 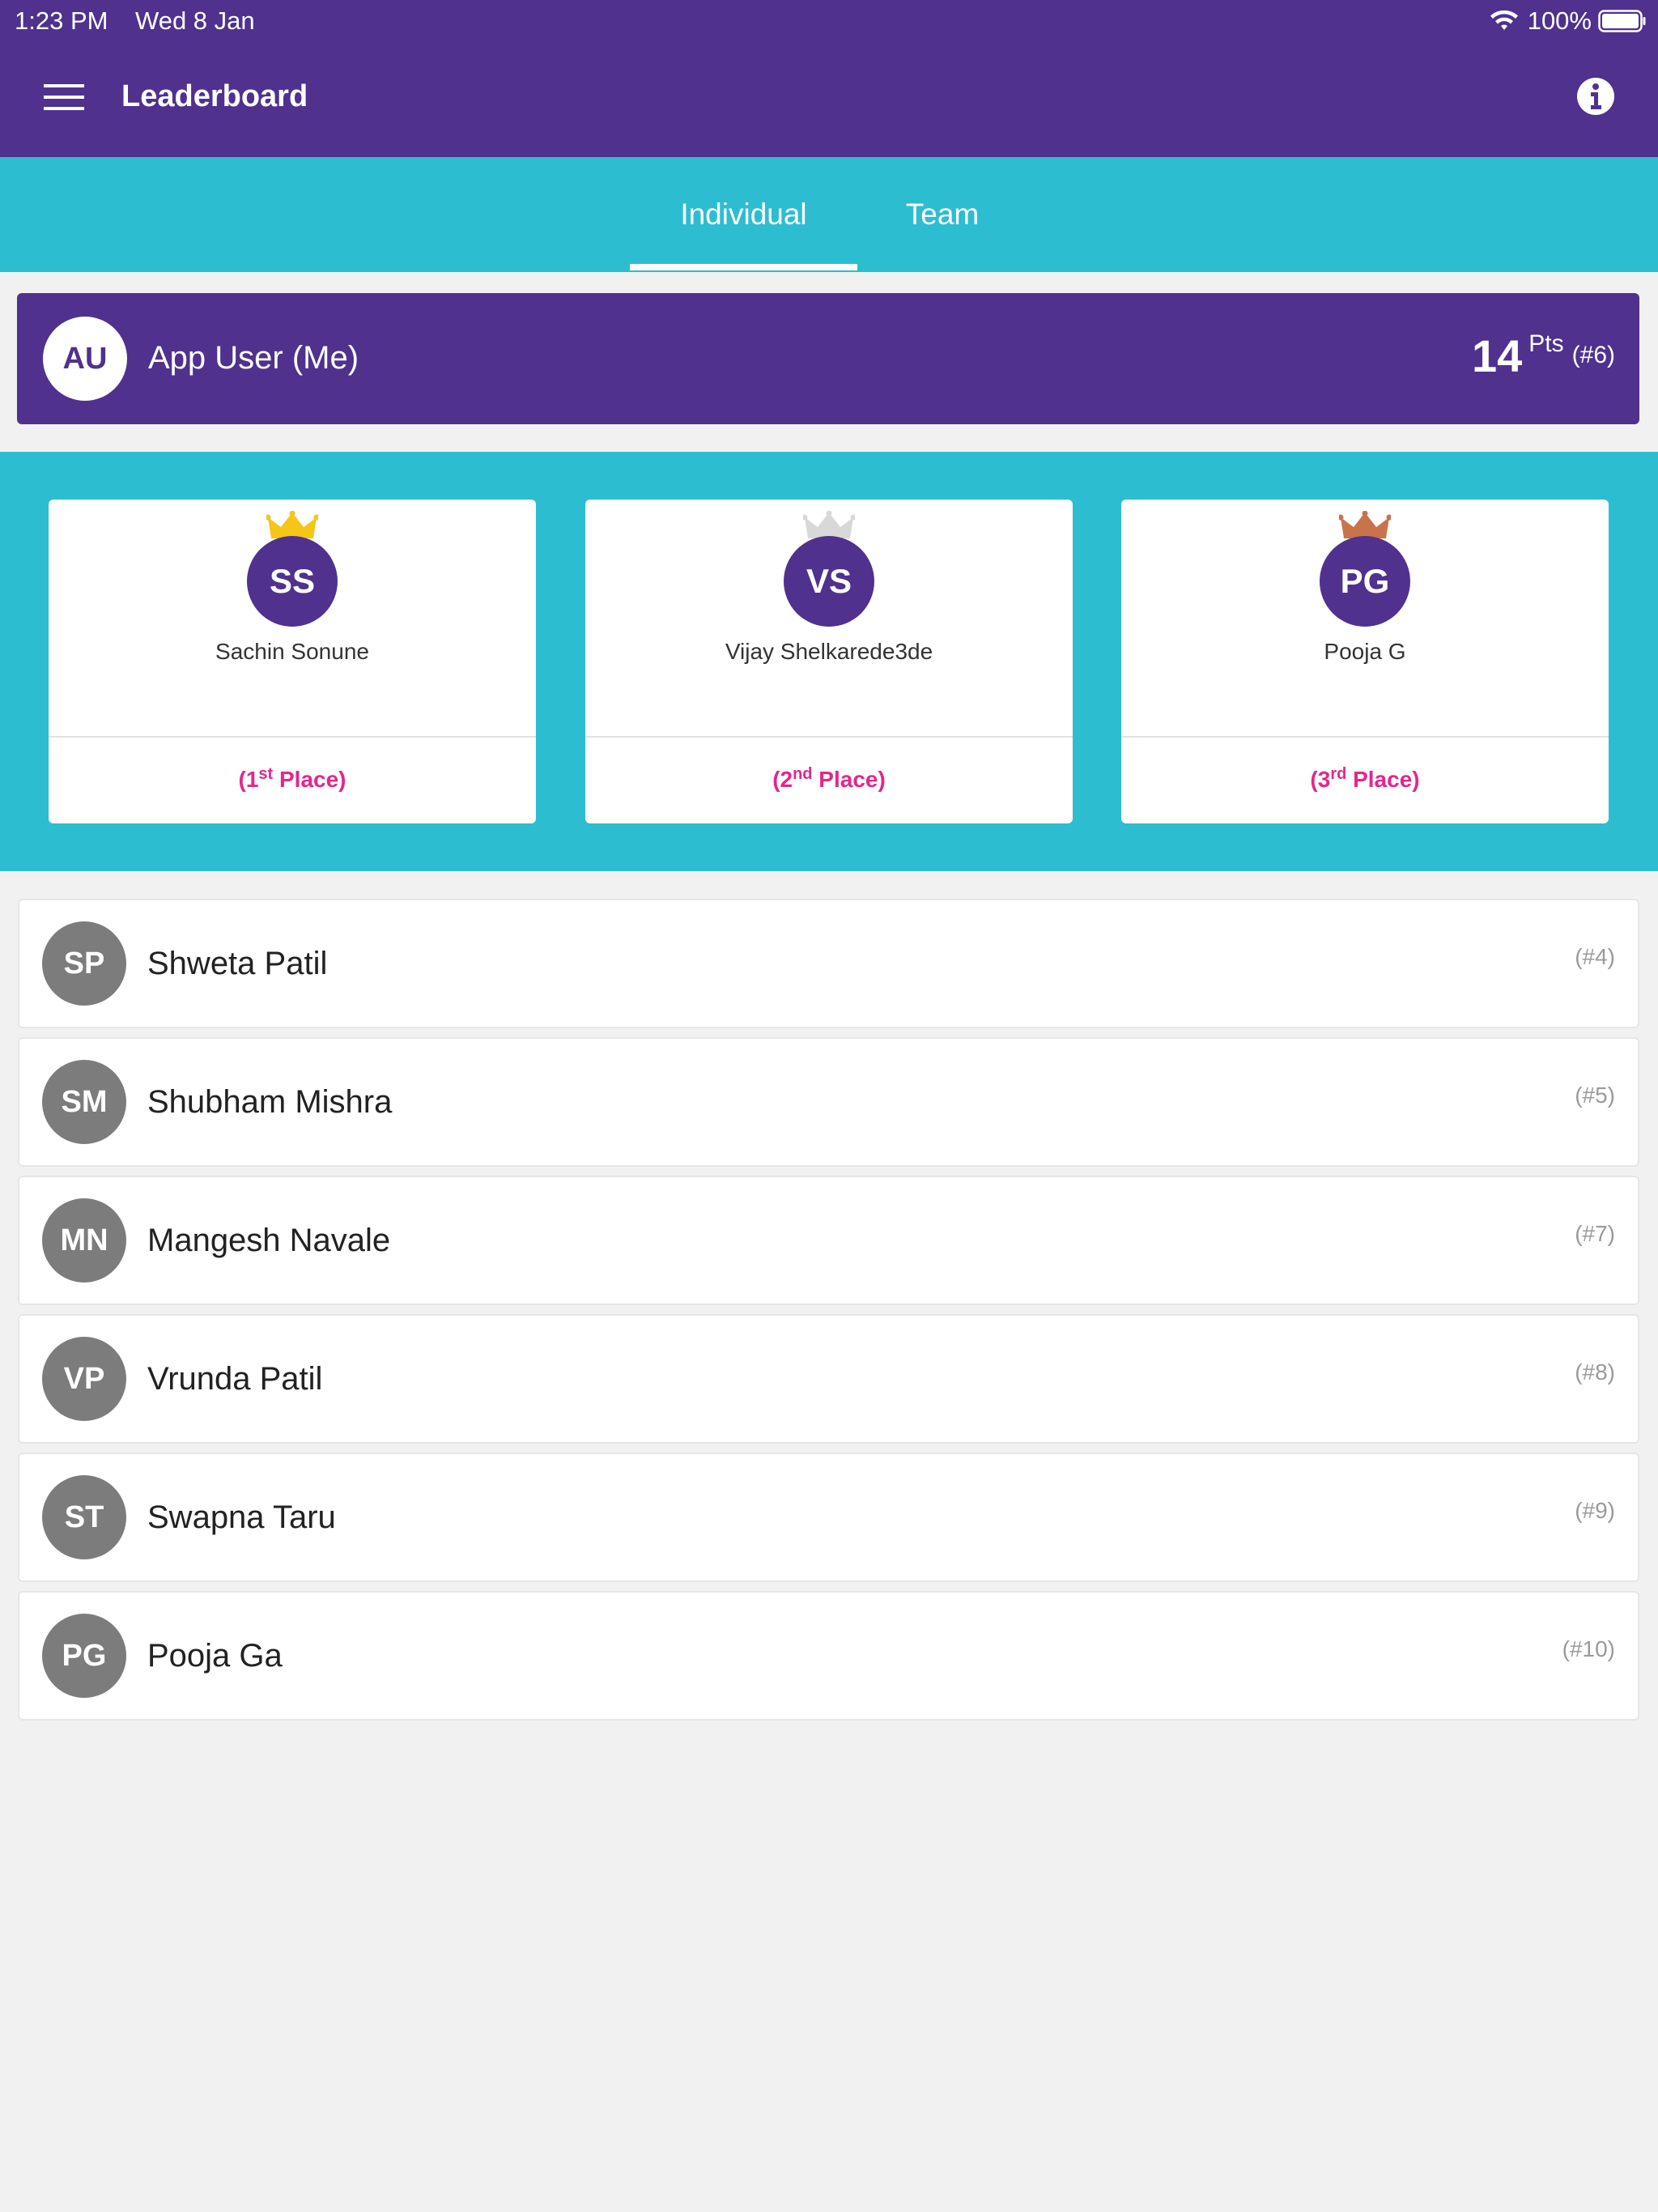 What do you see at coordinates (84, 1517) in the screenshot?
I see `avatar: ST` at bounding box center [84, 1517].